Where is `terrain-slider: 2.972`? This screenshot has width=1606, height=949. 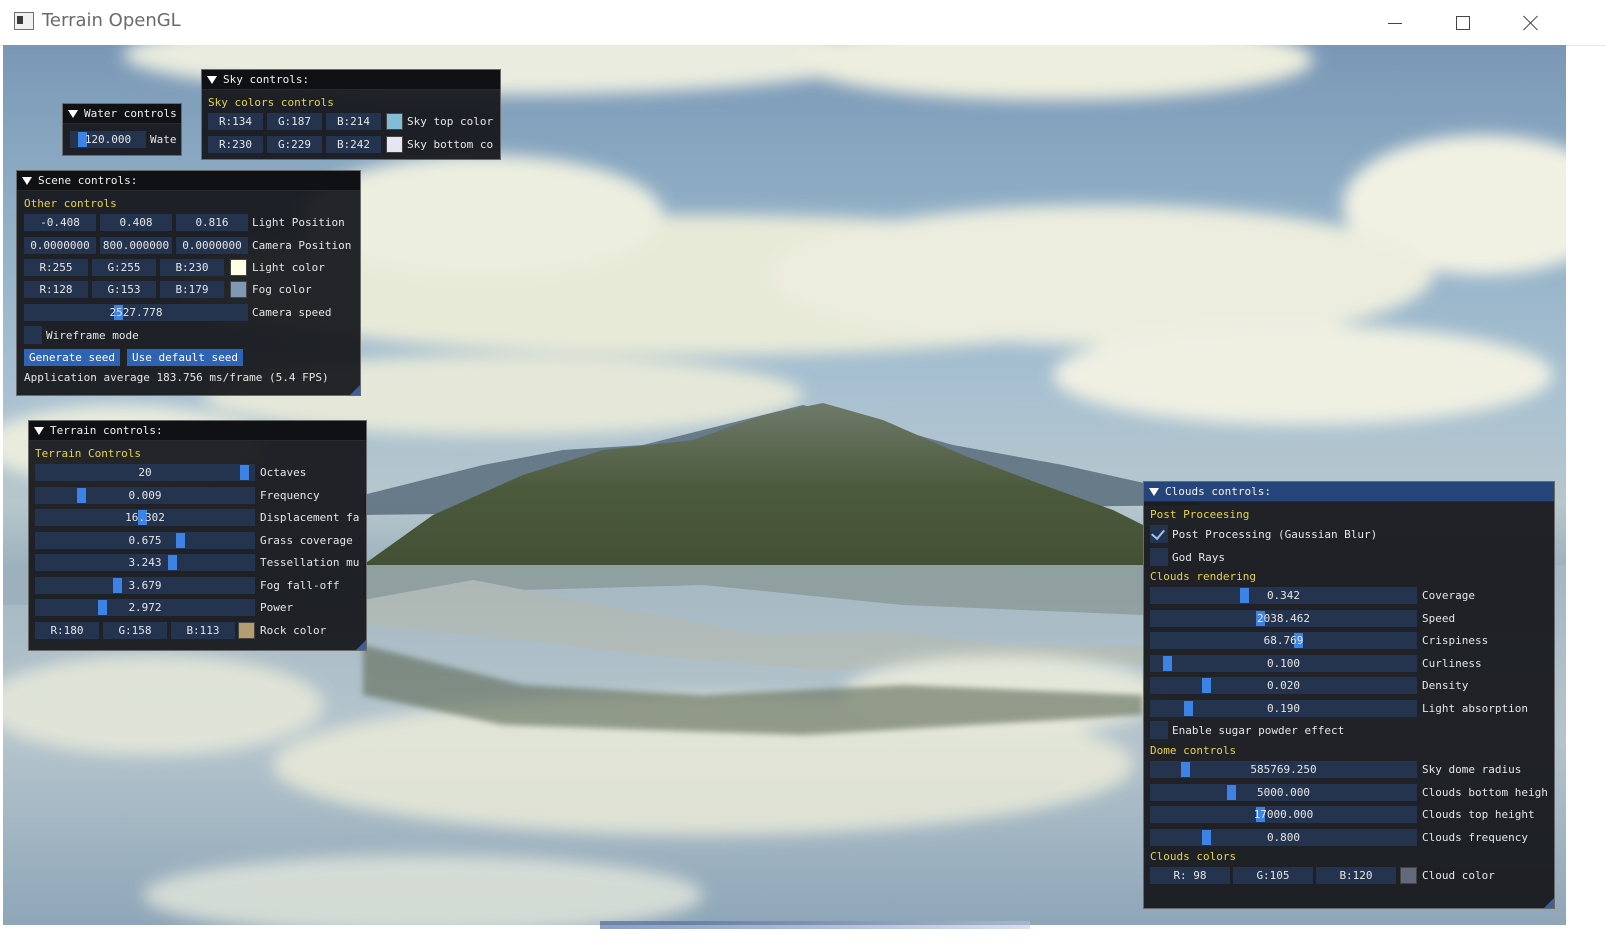 terrain-slider: 2.972 is located at coordinates (145, 607).